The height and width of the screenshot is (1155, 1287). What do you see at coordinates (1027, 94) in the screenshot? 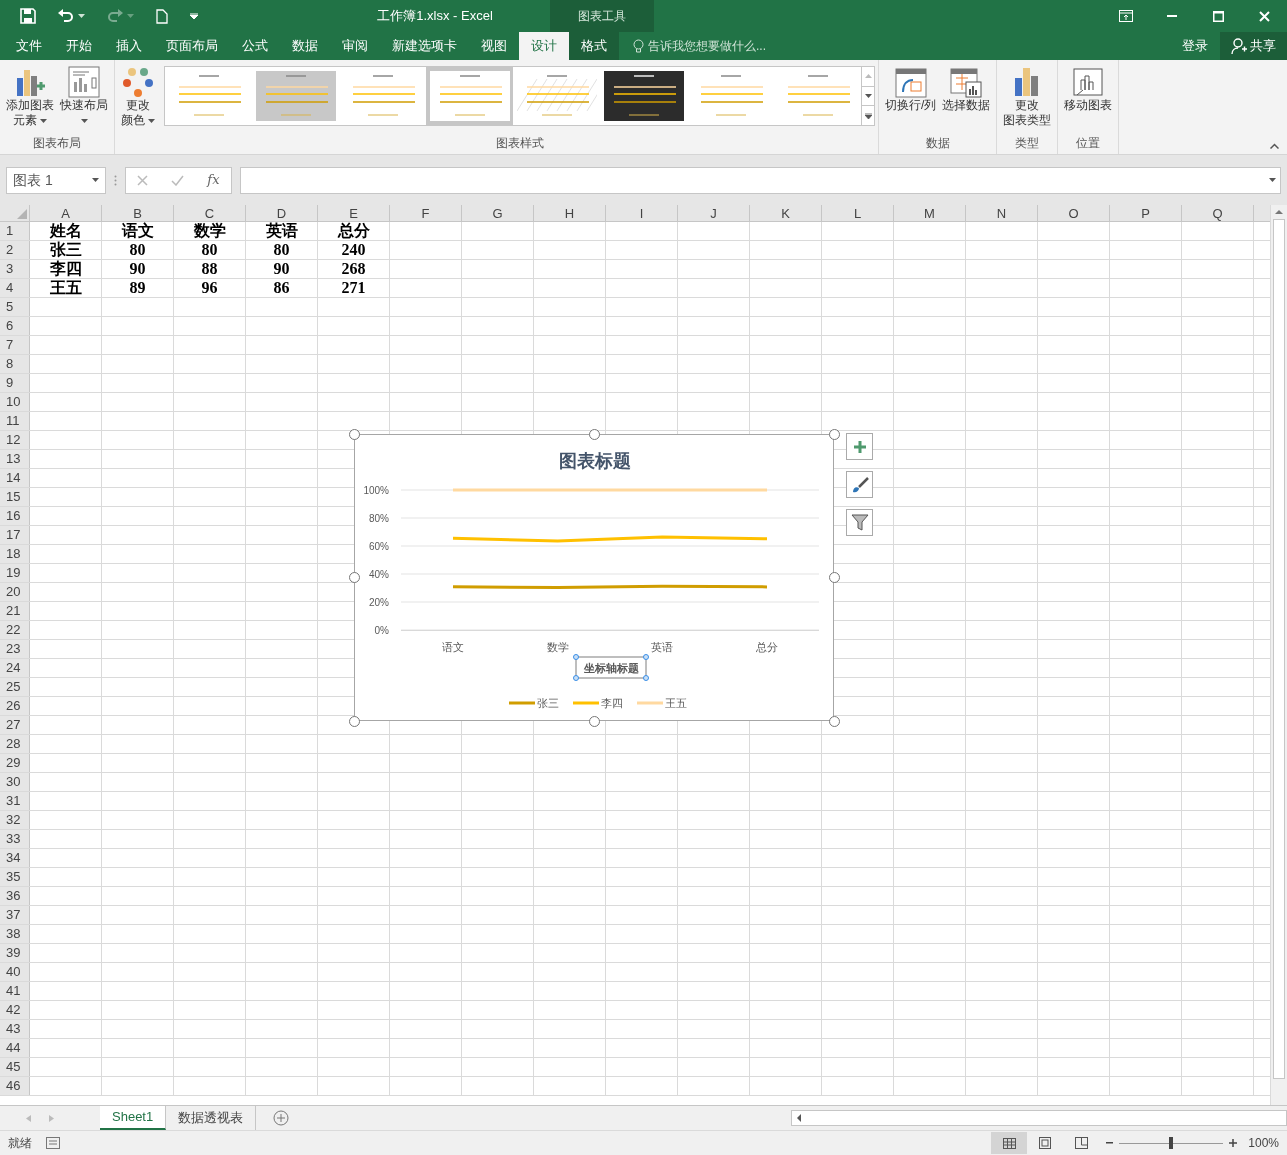
I see `ribbon-button: 更改 图表类型` at bounding box center [1027, 94].